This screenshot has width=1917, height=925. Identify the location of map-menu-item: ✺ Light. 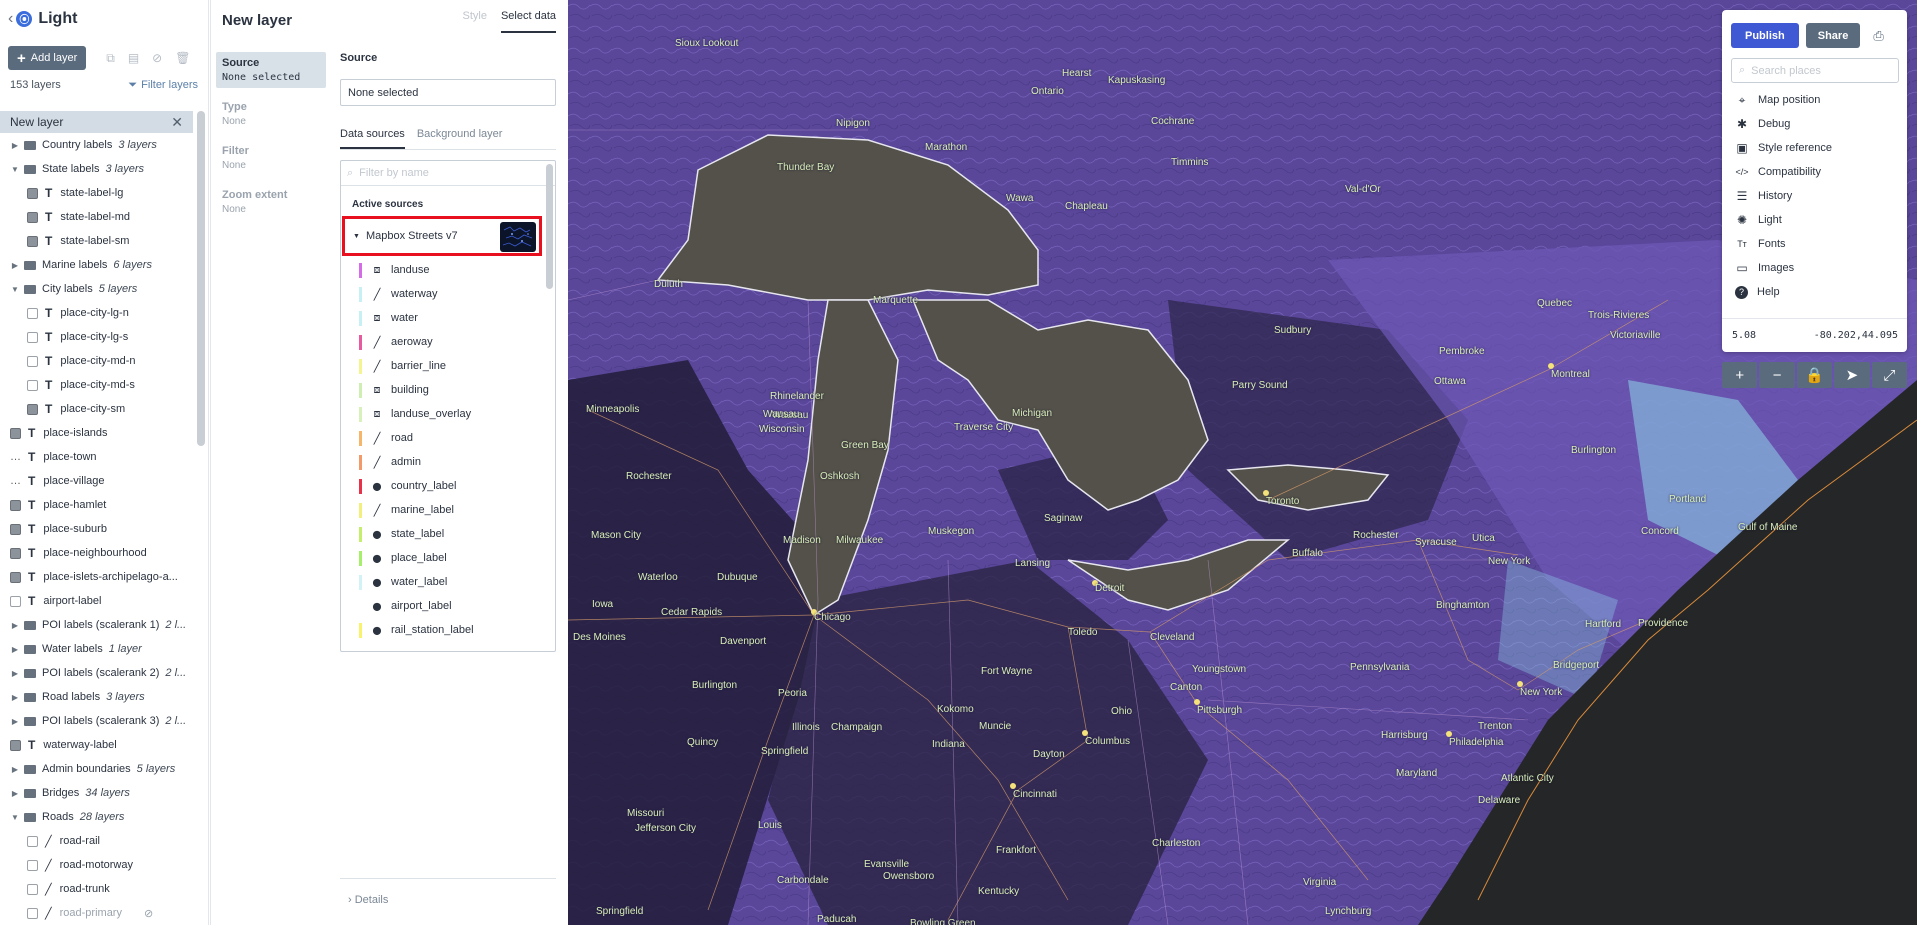
(1814, 220).